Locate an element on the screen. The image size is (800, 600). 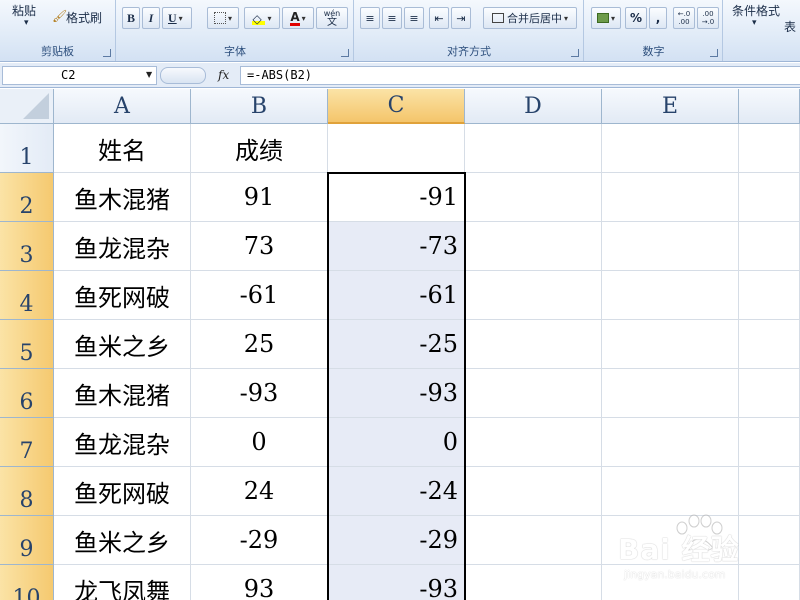
cell-c1 is located at coordinates (396, 148).